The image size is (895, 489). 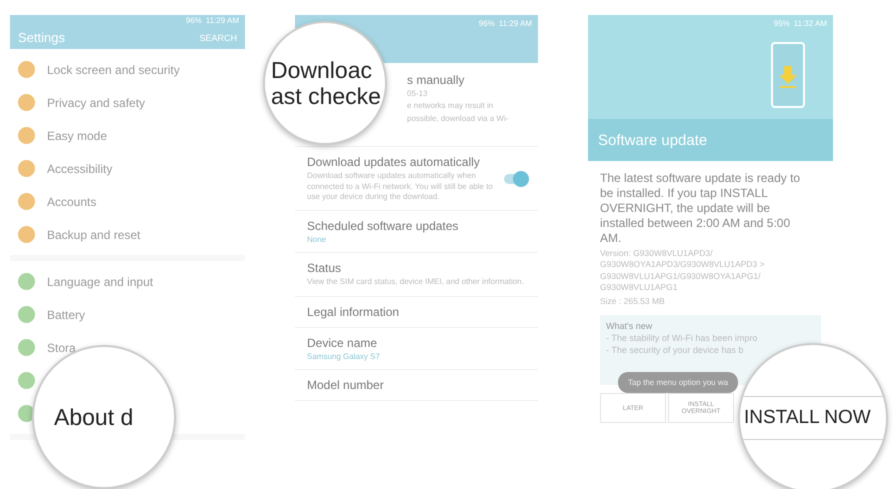 What do you see at coordinates (416, 385) in the screenshot?
I see `row-title: Model number` at bounding box center [416, 385].